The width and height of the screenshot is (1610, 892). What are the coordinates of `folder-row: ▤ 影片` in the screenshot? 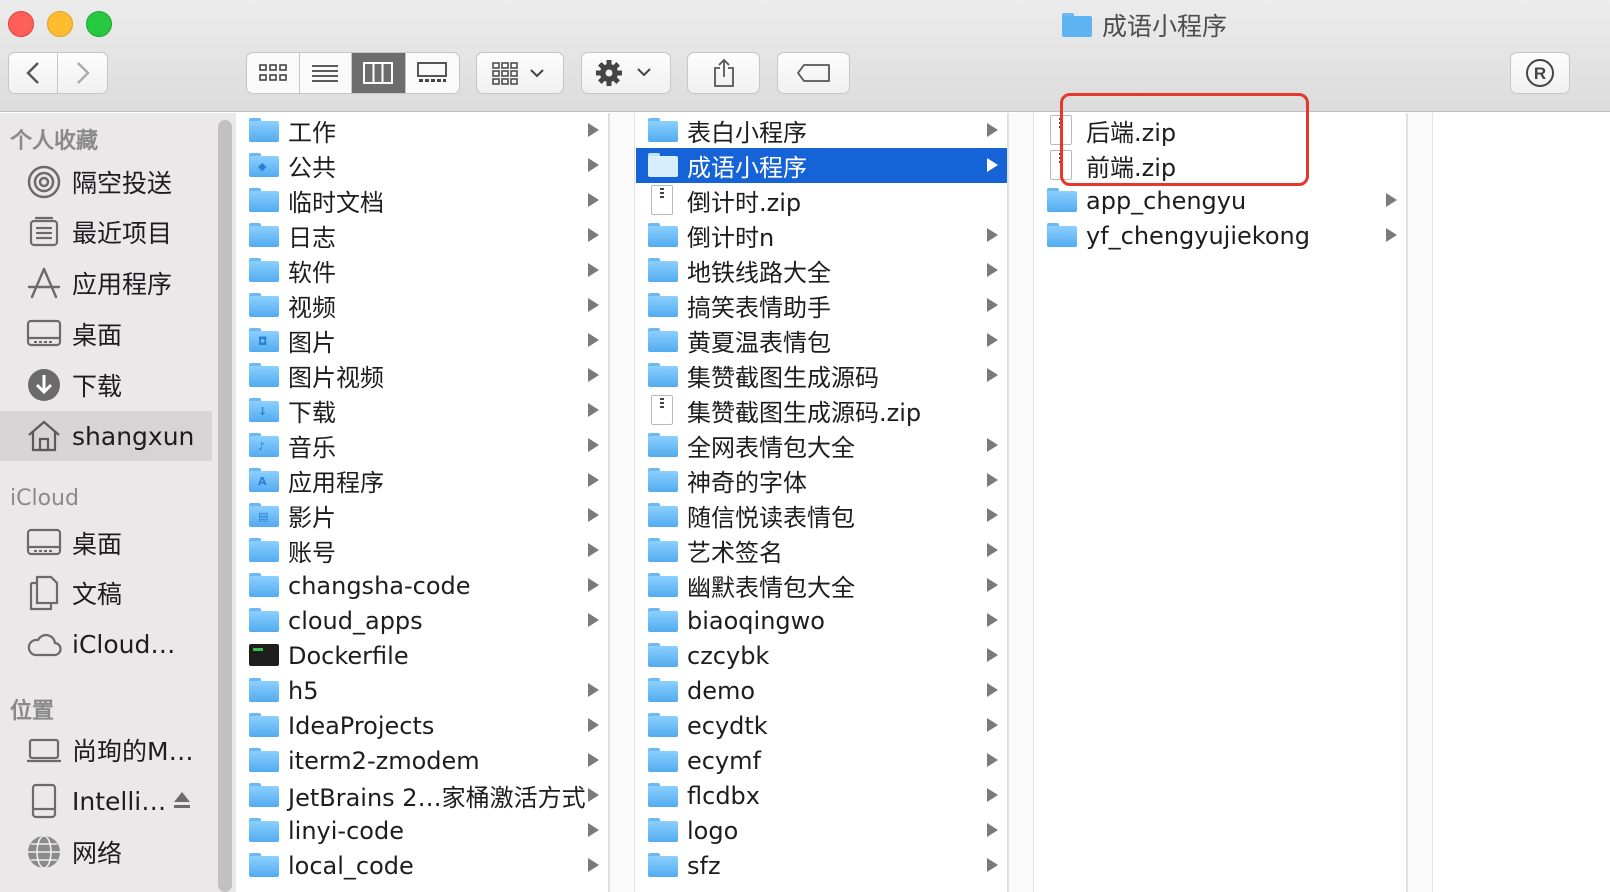 It's located at (422, 515).